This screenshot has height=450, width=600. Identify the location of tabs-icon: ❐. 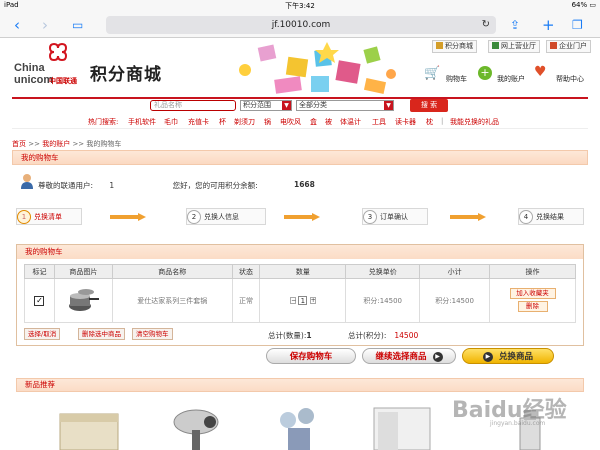
(577, 25).